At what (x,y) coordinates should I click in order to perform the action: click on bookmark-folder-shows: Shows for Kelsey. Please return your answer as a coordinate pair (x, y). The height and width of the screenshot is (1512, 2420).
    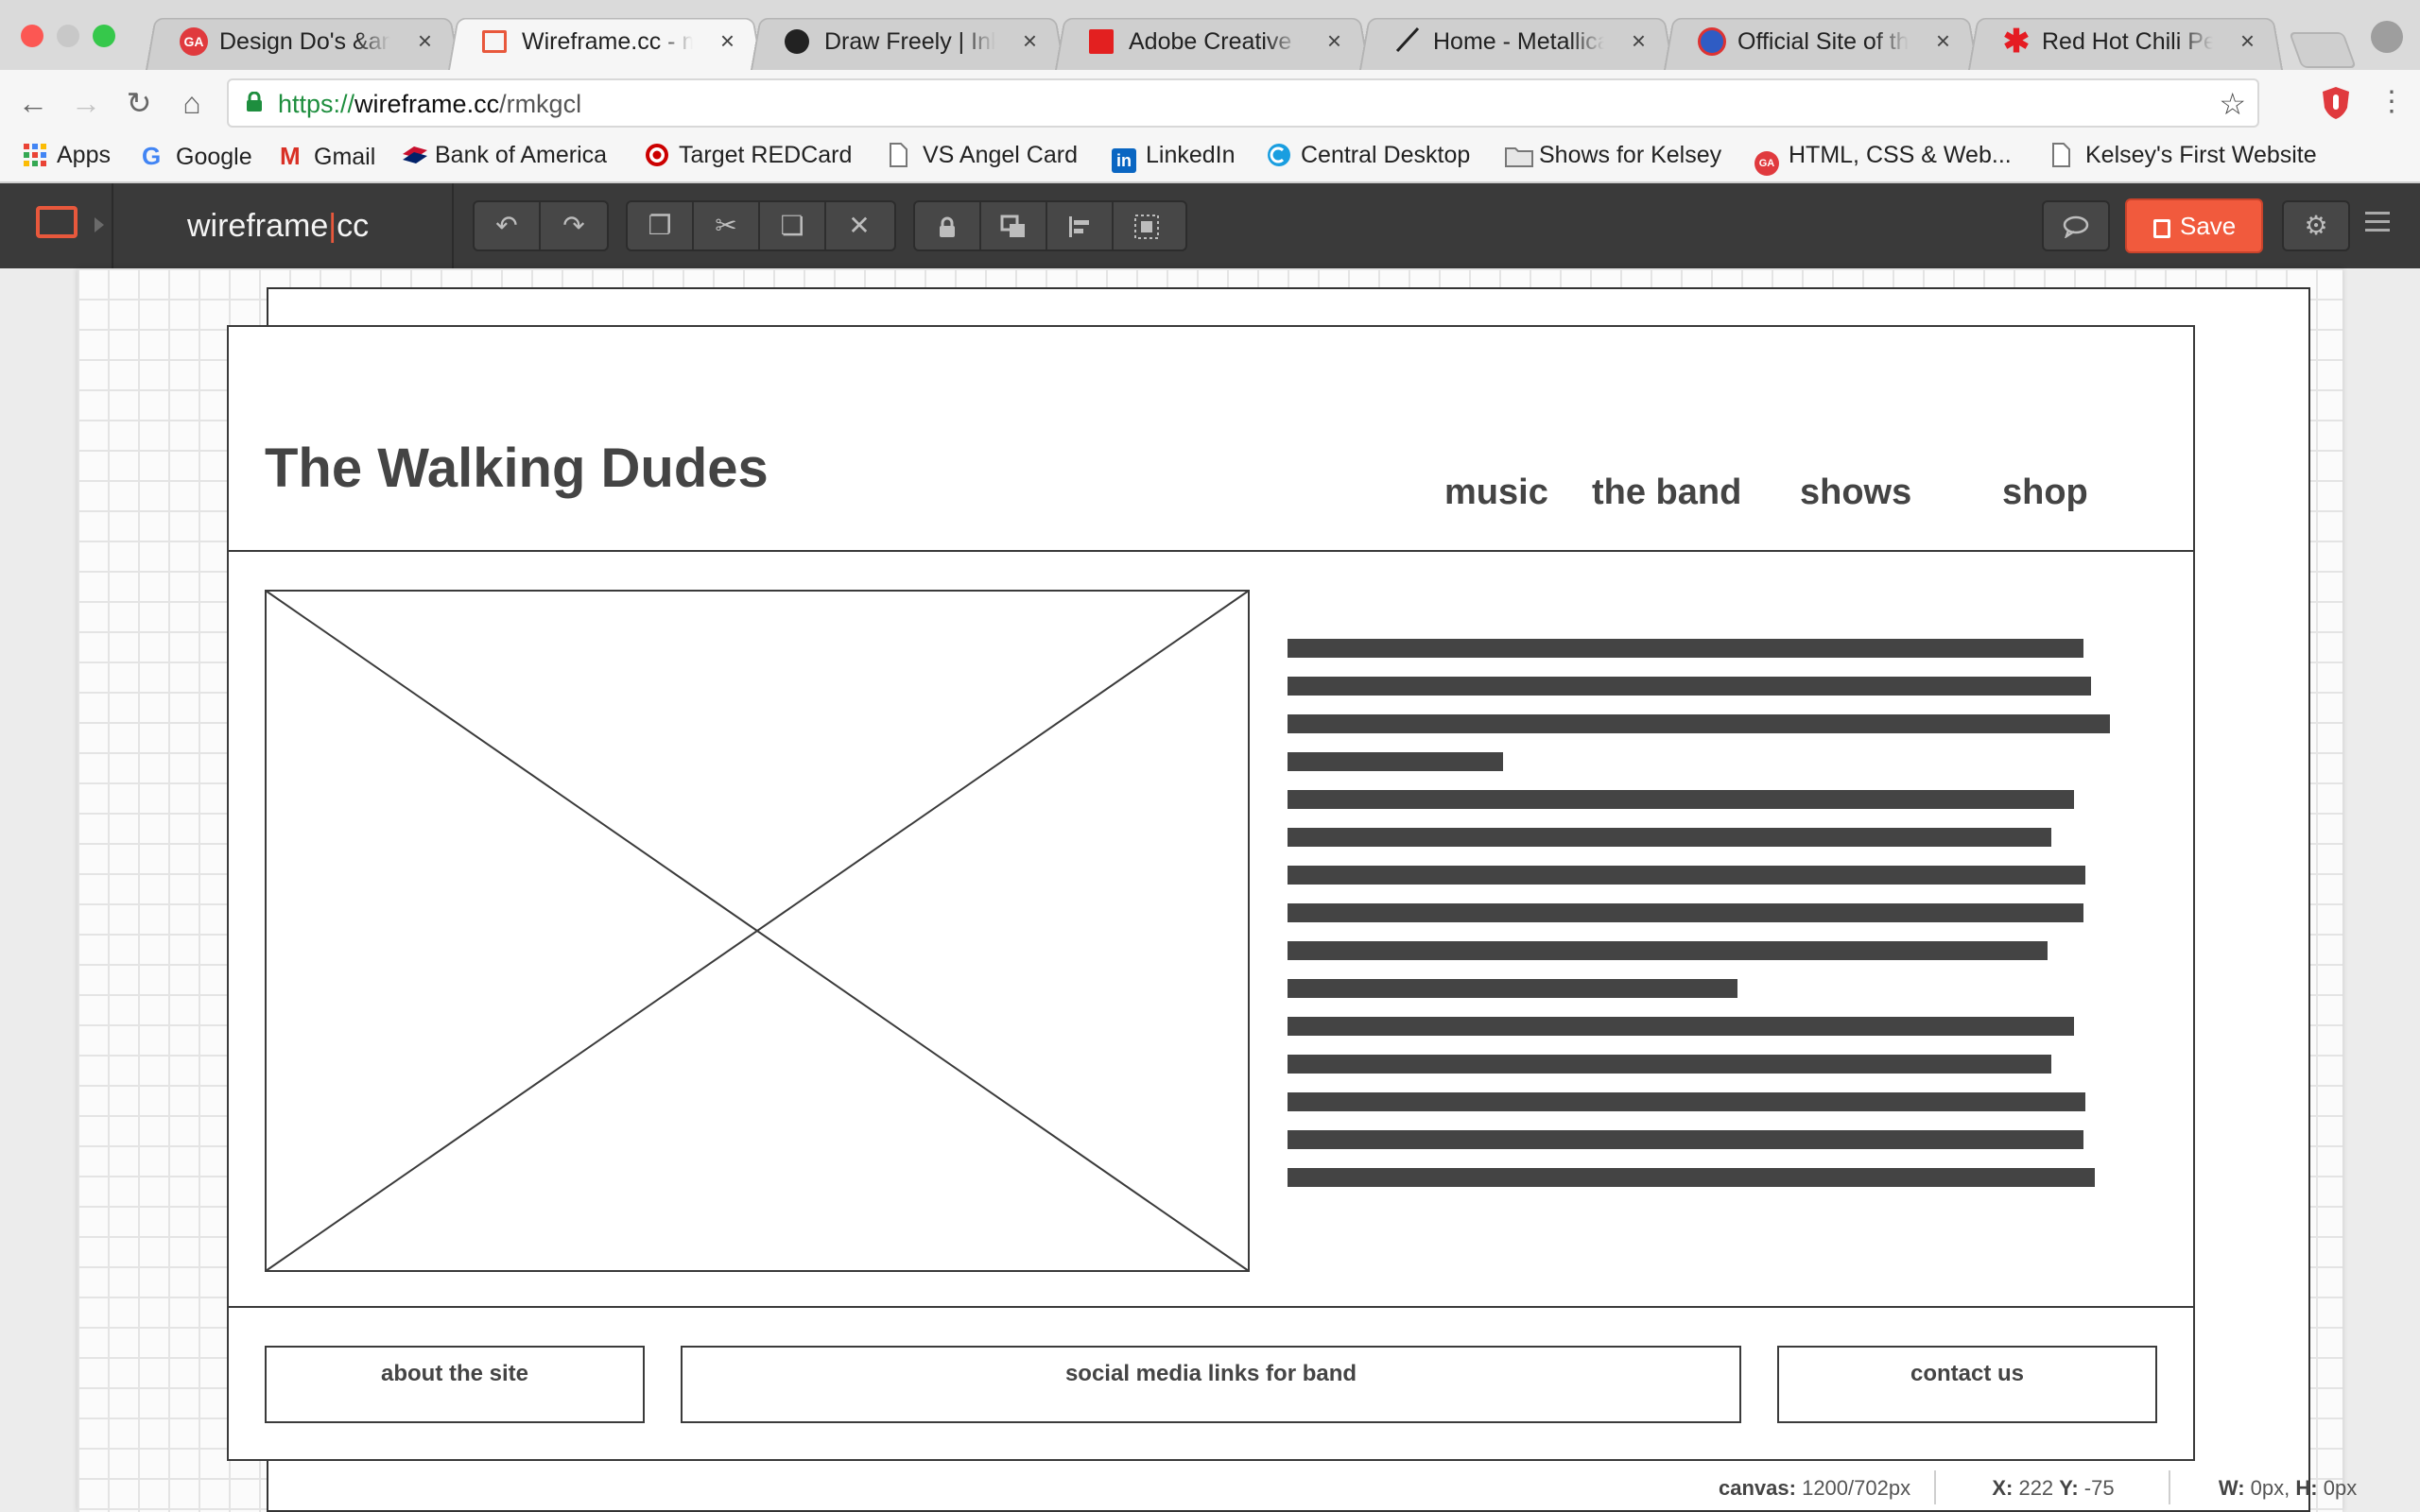
    Looking at the image, I should click on (1613, 159).